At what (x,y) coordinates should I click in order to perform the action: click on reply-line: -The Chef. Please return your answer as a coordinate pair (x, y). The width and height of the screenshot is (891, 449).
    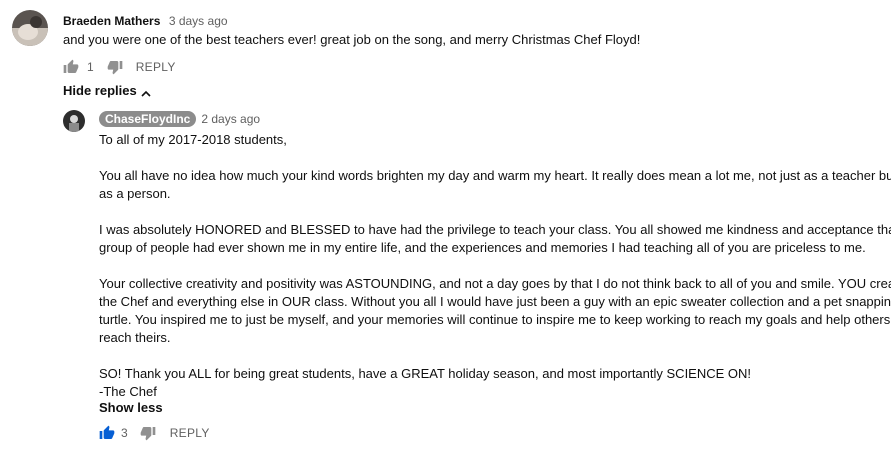
    Looking at the image, I should click on (128, 391).